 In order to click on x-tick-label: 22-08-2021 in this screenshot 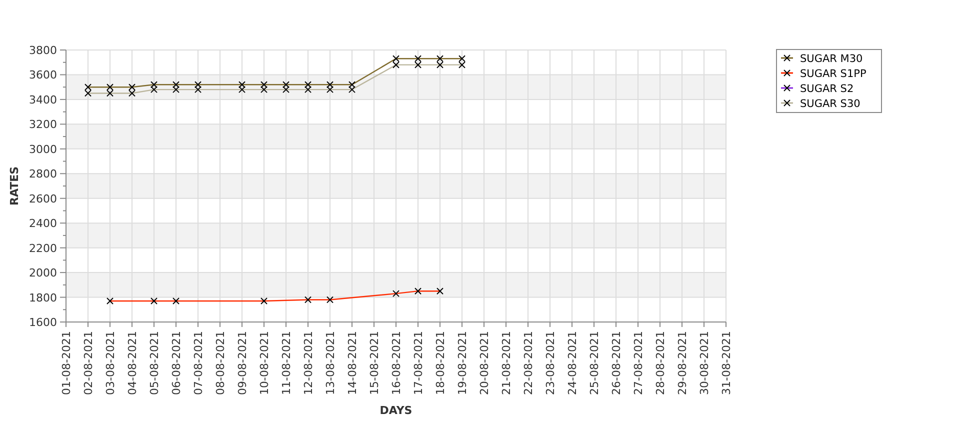, I will do `click(528, 363)`.